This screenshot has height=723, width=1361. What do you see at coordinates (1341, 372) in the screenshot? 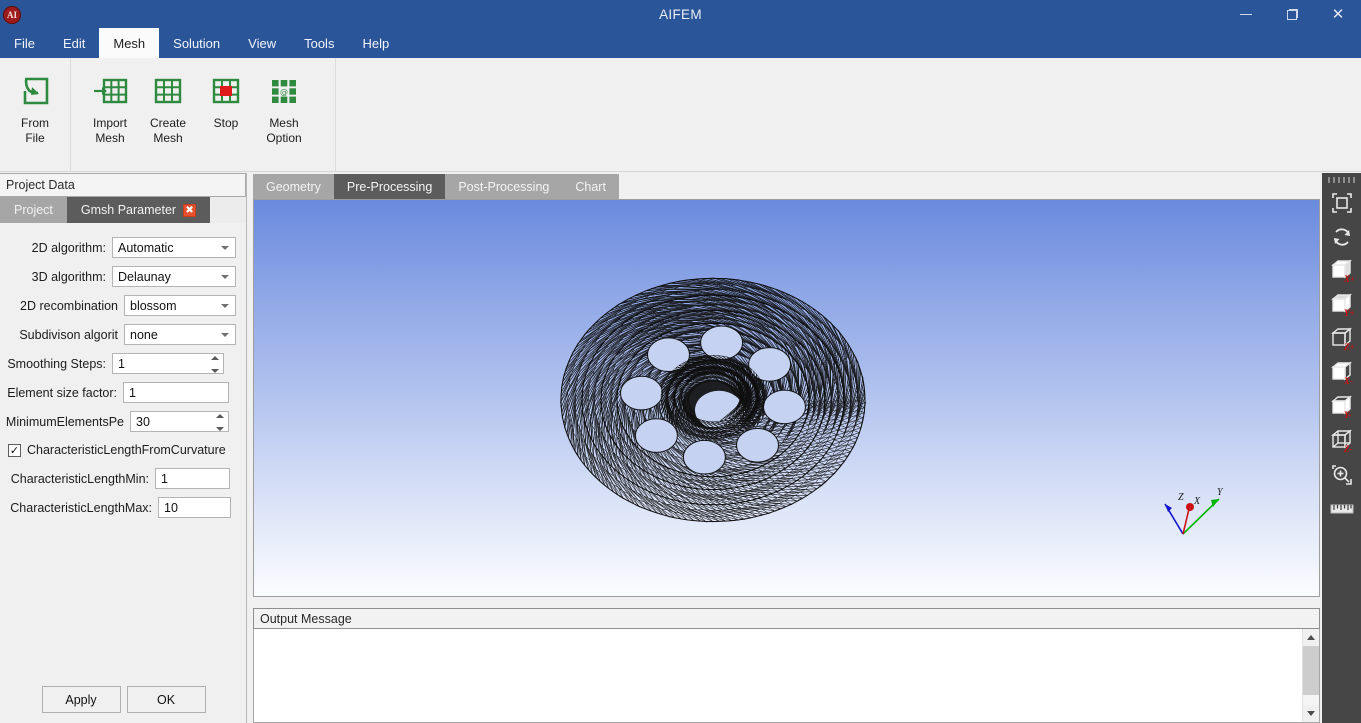
I see `view-x-minus-button: X-` at bounding box center [1341, 372].